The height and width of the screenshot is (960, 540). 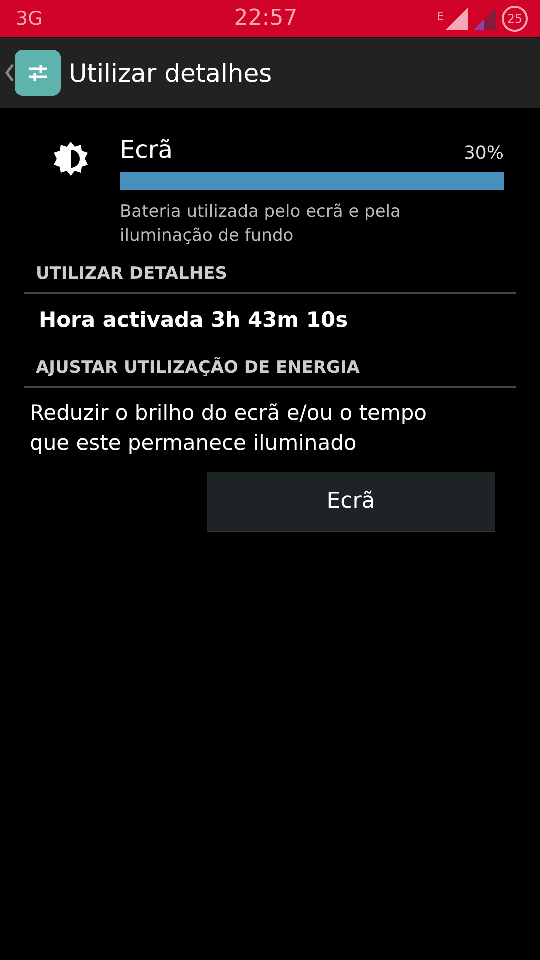 I want to click on time-on-text: Hora activada 3h 43m 10s, so click(x=194, y=320).